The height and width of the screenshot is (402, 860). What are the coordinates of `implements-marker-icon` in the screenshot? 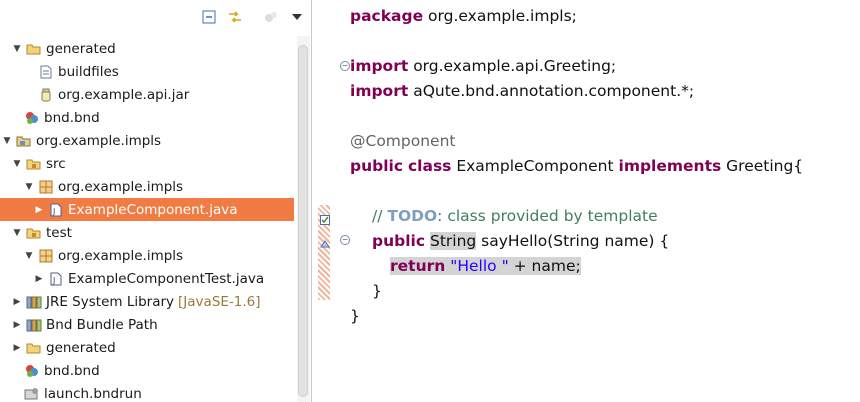 It's located at (325, 241).